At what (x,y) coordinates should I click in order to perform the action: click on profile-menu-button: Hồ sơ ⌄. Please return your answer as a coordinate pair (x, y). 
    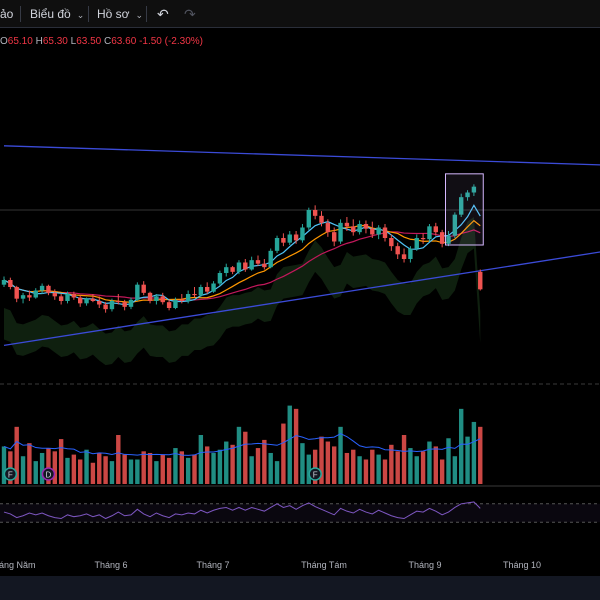
    Looking at the image, I should click on (120, 14).